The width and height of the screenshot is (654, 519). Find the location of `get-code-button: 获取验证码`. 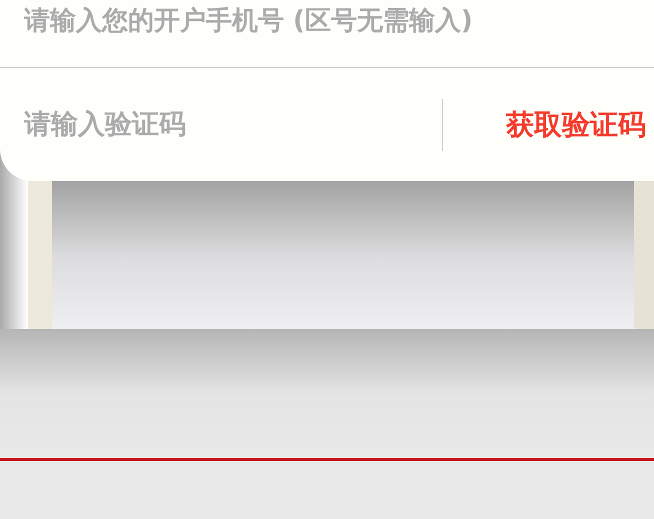

get-code-button: 获取验证码 is located at coordinates (576, 125).